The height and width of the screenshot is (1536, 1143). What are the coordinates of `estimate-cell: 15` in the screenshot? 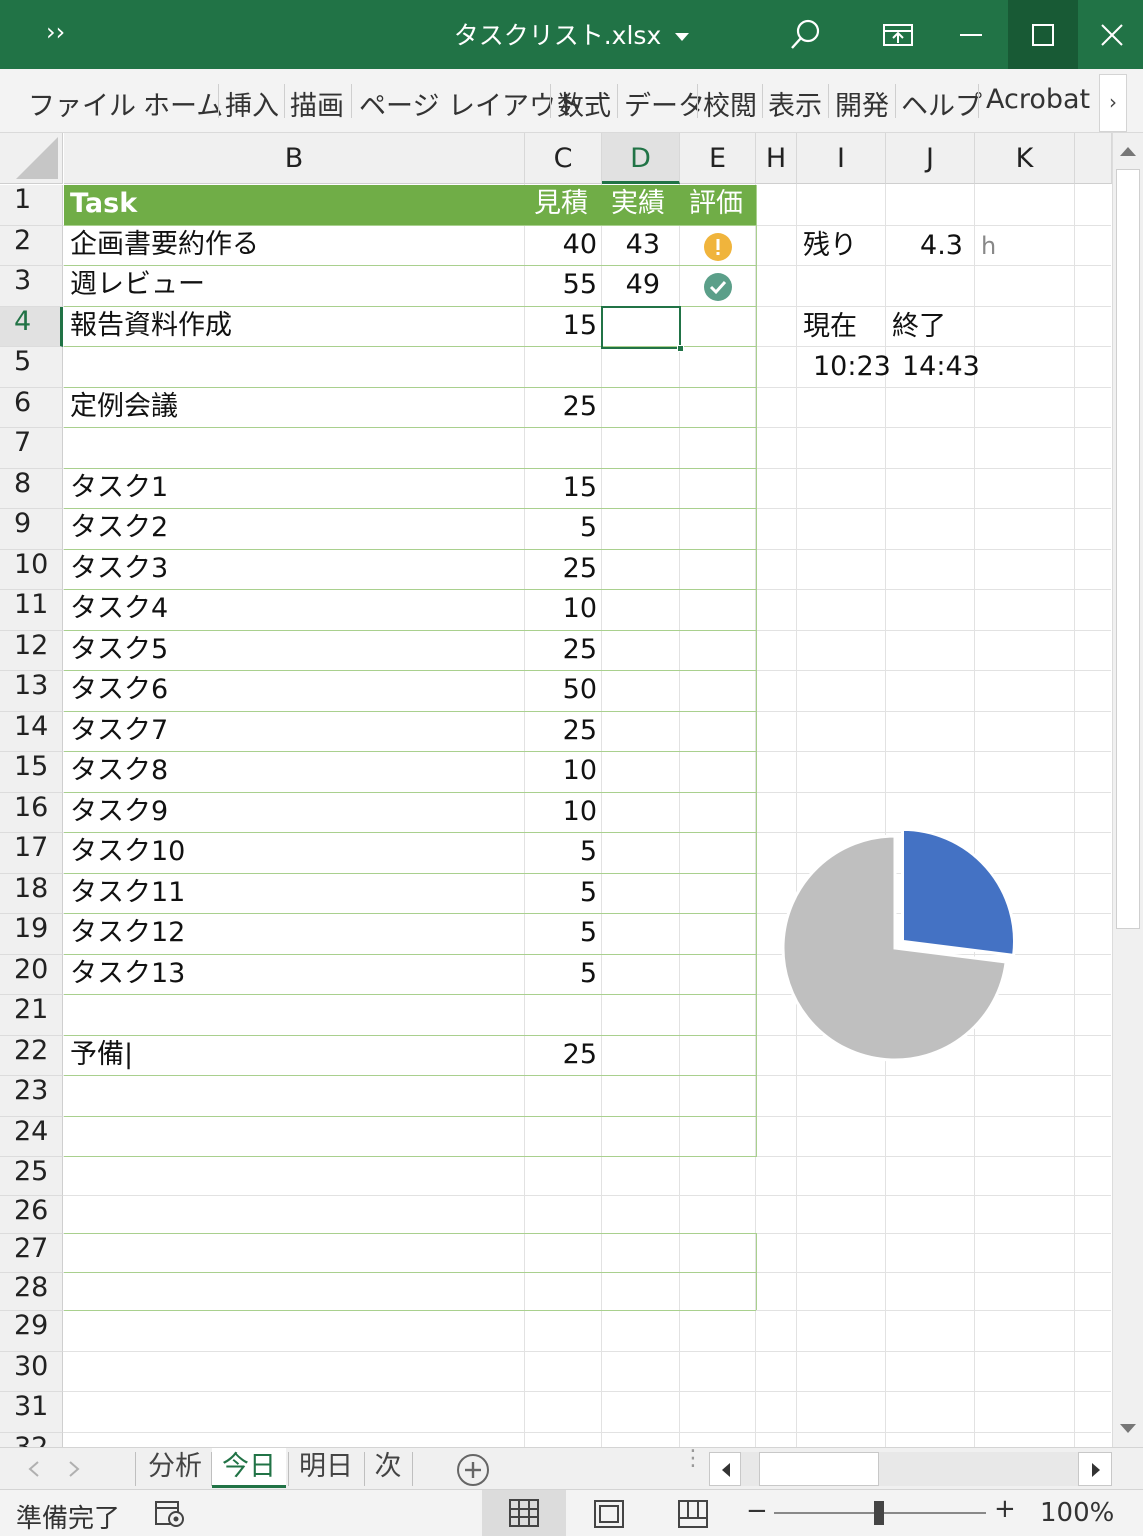 It's located at (579, 487).